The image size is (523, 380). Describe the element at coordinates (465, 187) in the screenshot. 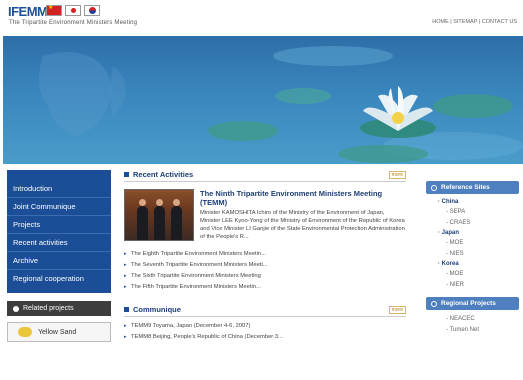

I see `reference-sites-title: Reference Sites` at that location.